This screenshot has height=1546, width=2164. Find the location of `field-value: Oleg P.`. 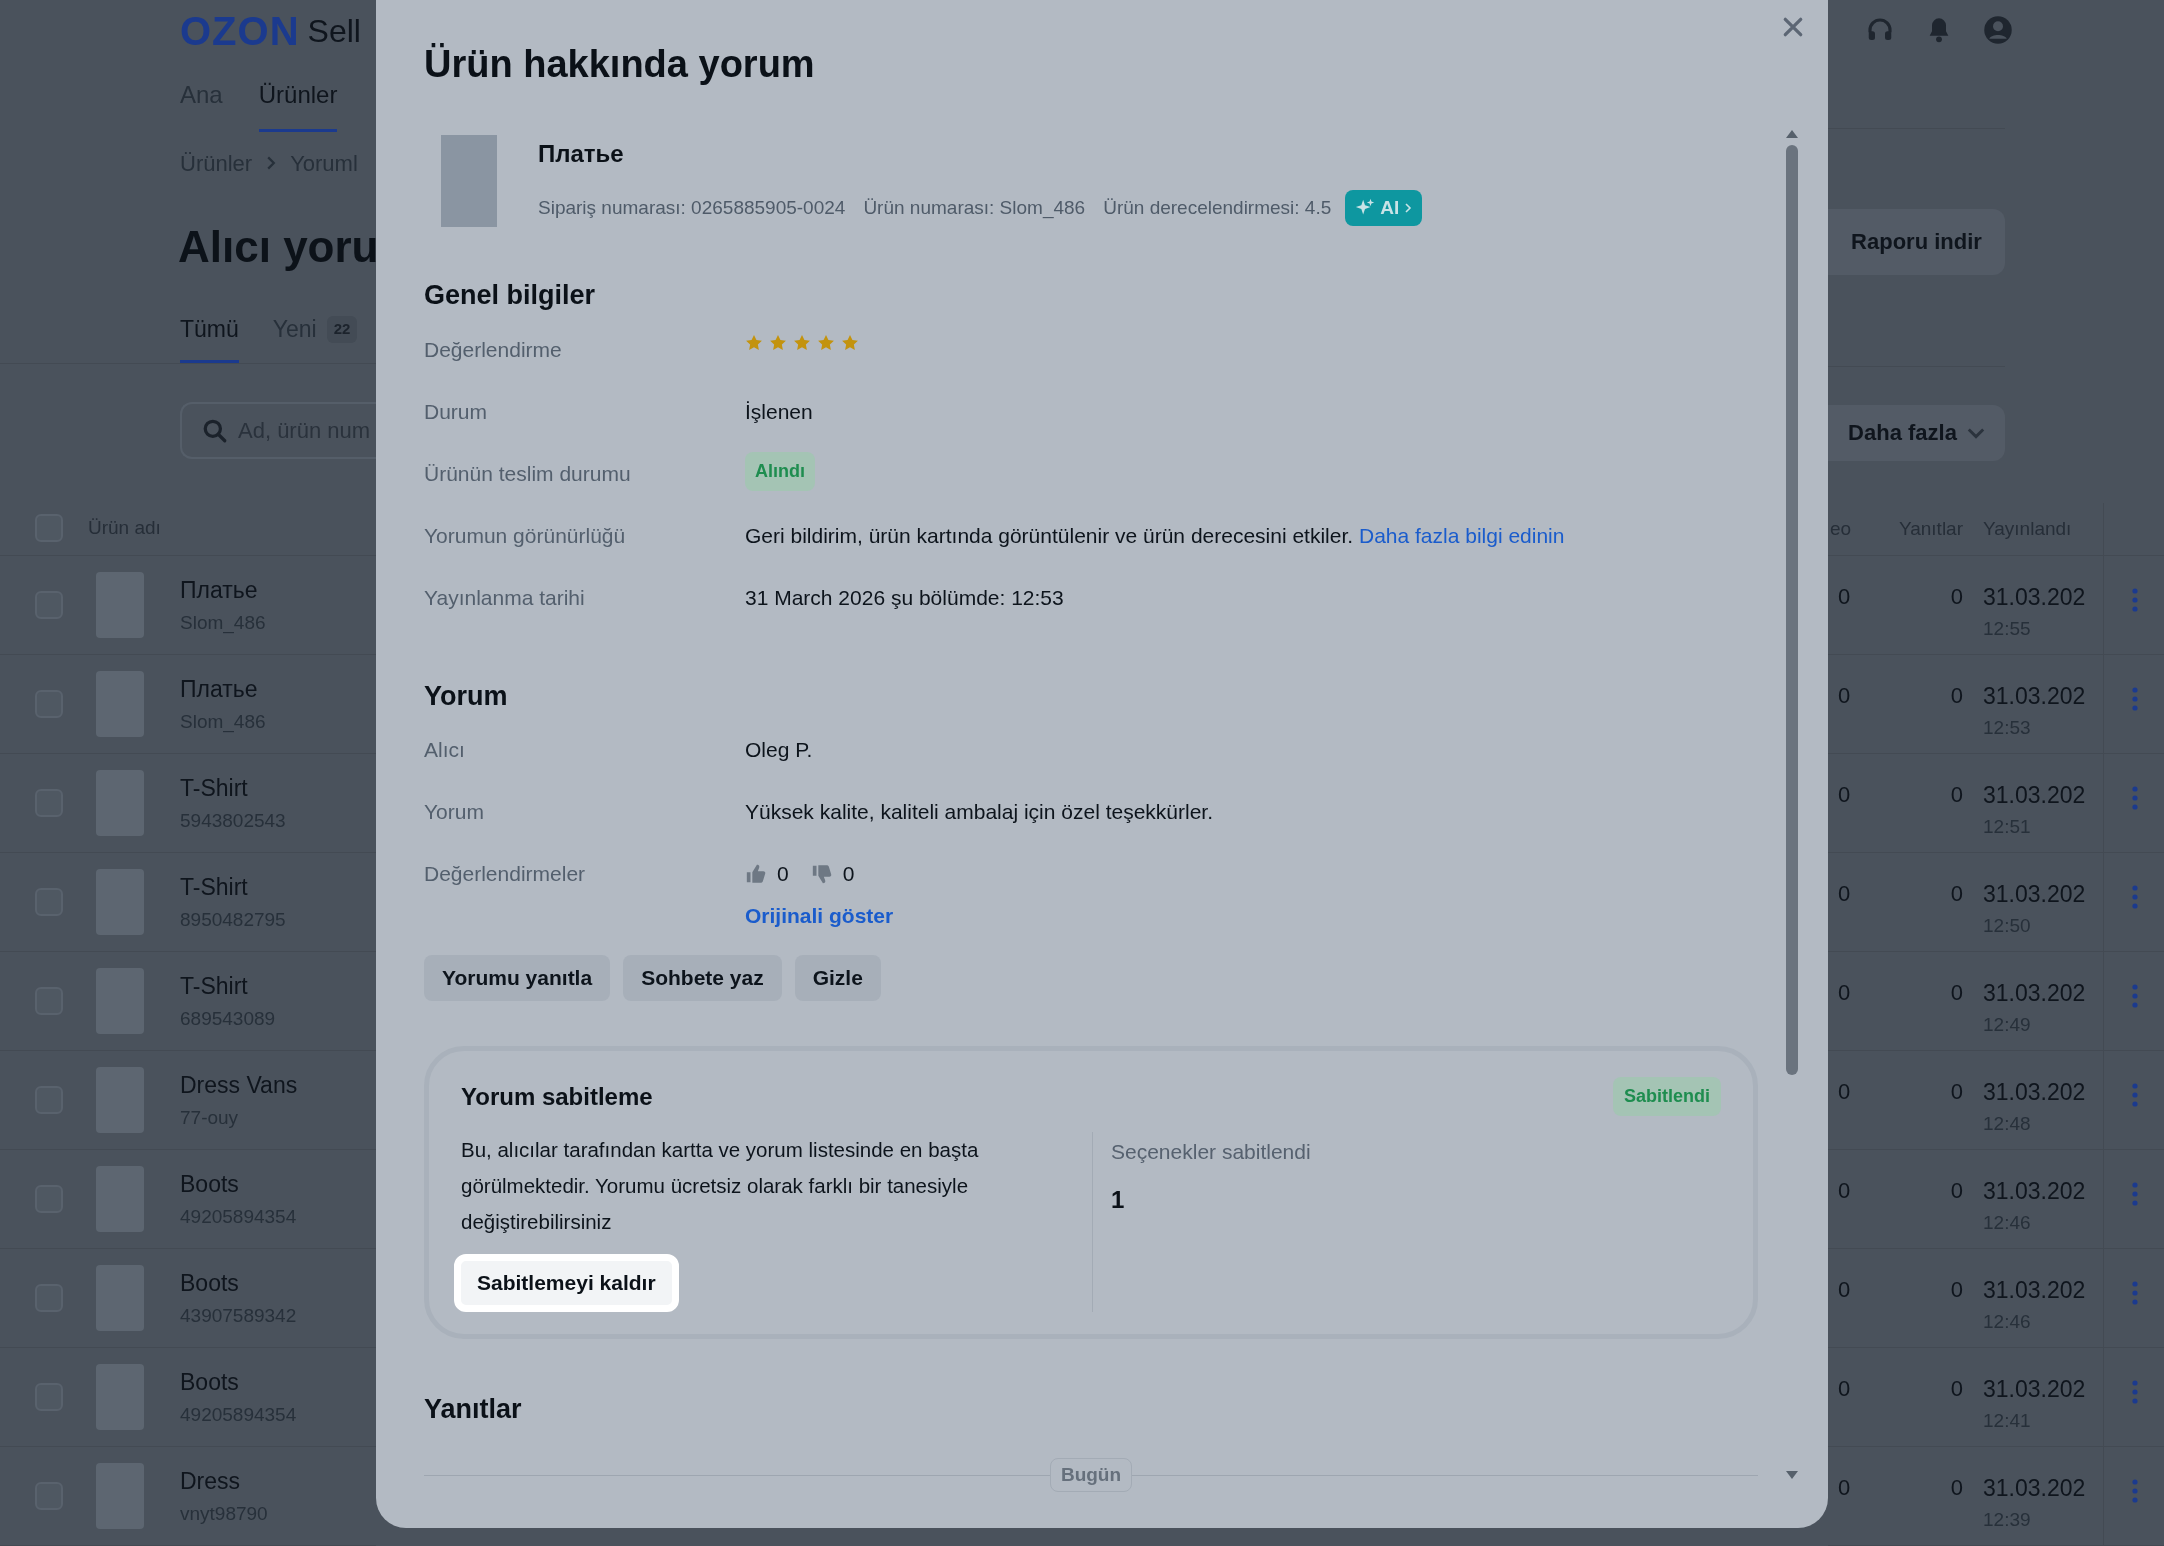

field-value: Oleg P. is located at coordinates (779, 750).